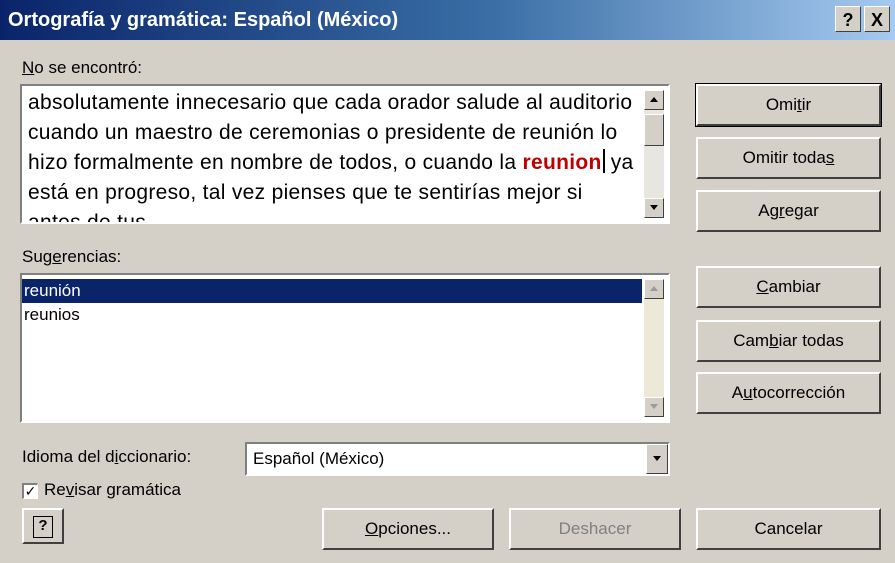 The width and height of the screenshot is (895, 563). I want to click on undo-button: Deshacer, so click(595, 529).